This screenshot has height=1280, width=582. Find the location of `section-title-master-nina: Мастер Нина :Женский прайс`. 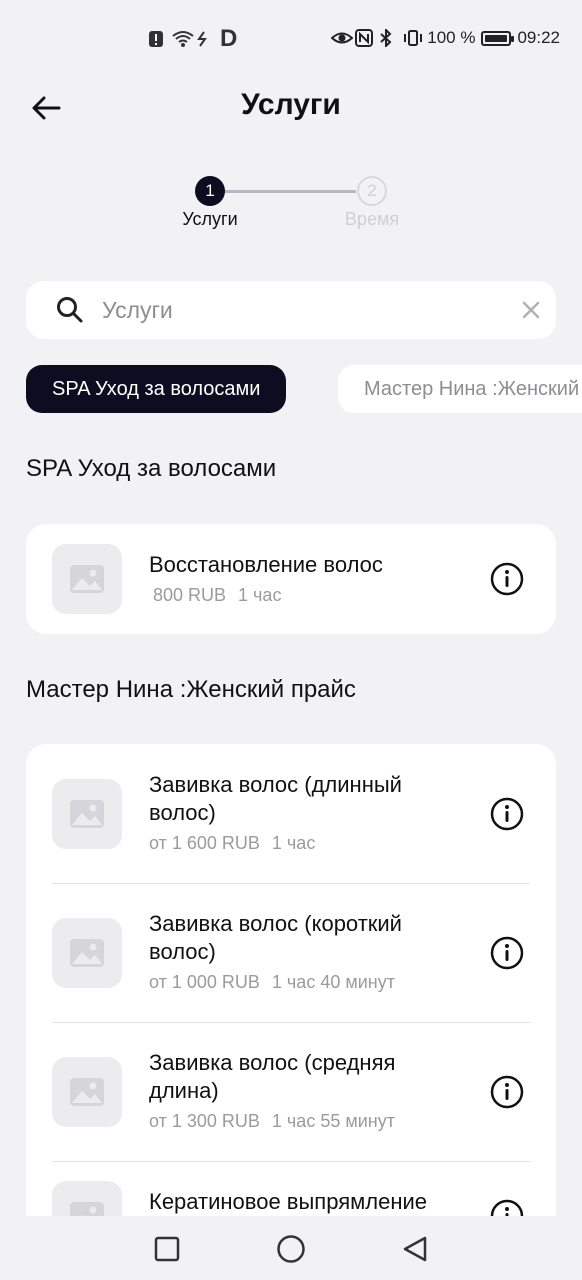

section-title-master-nina: Мастер Нина :Женский прайс is located at coordinates (191, 689).